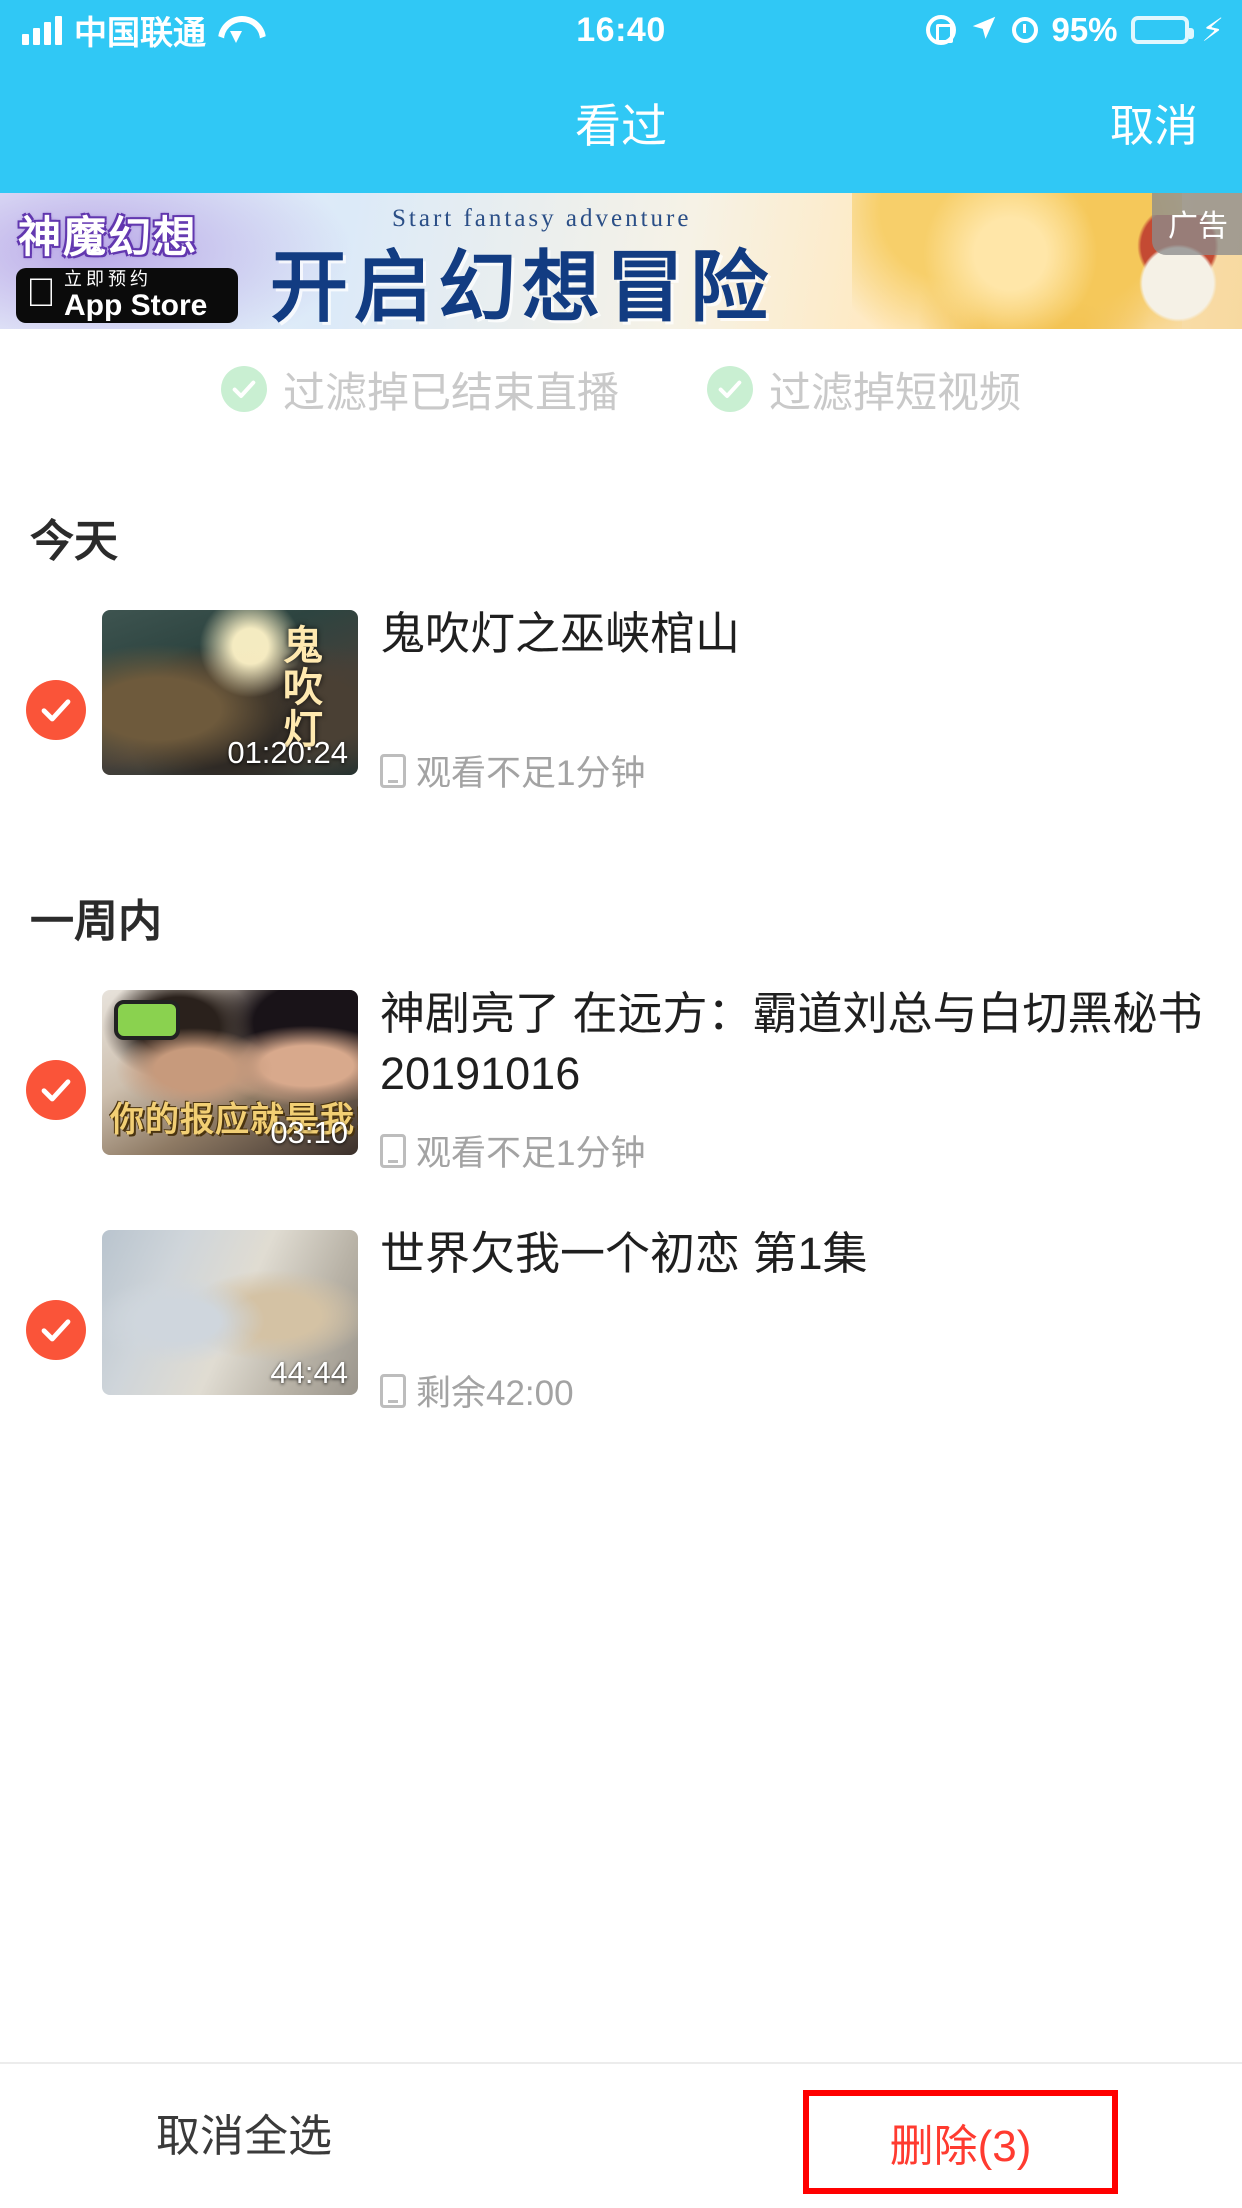 This screenshot has width=1242, height=2208. What do you see at coordinates (230, 692) in the screenshot?
I see `video-thumbnail: 01:20:24` at bounding box center [230, 692].